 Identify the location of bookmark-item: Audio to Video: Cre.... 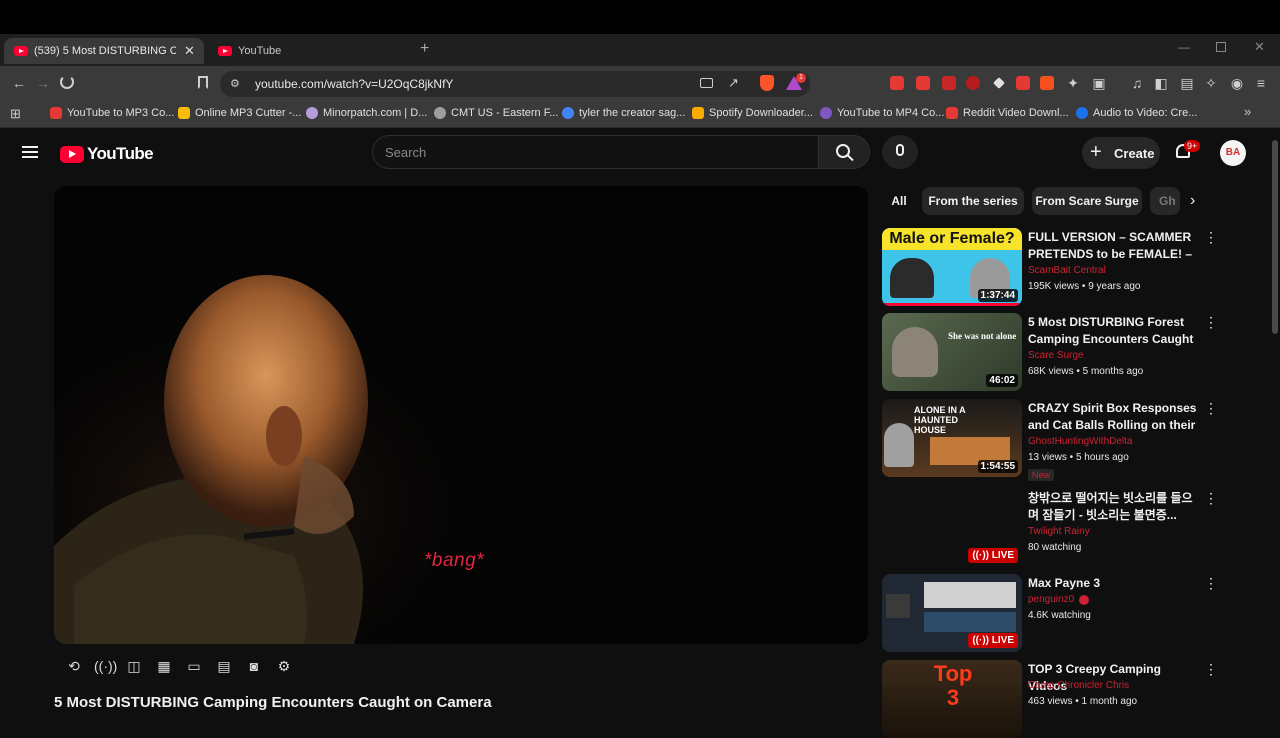
(1136, 113).